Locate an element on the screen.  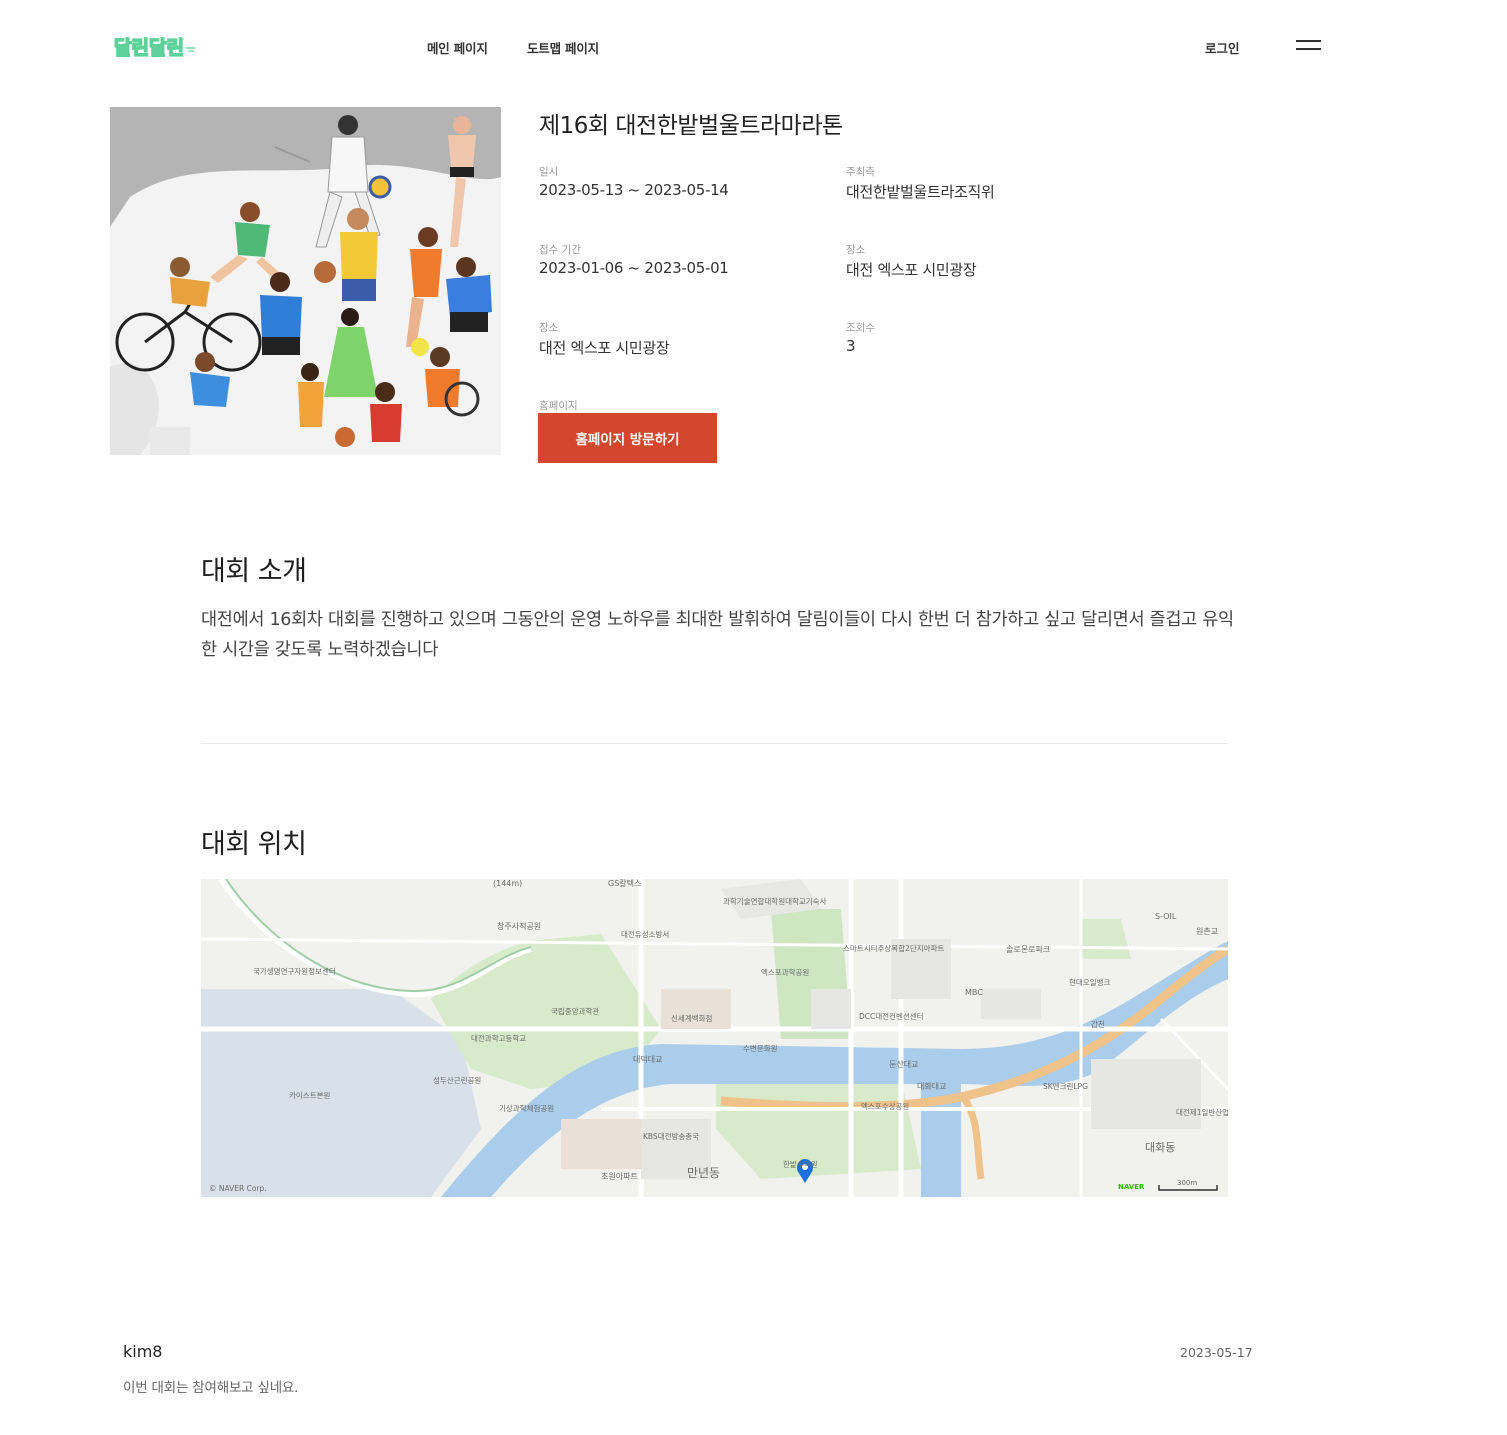
views-label: 조회수 is located at coordinates (860, 328).